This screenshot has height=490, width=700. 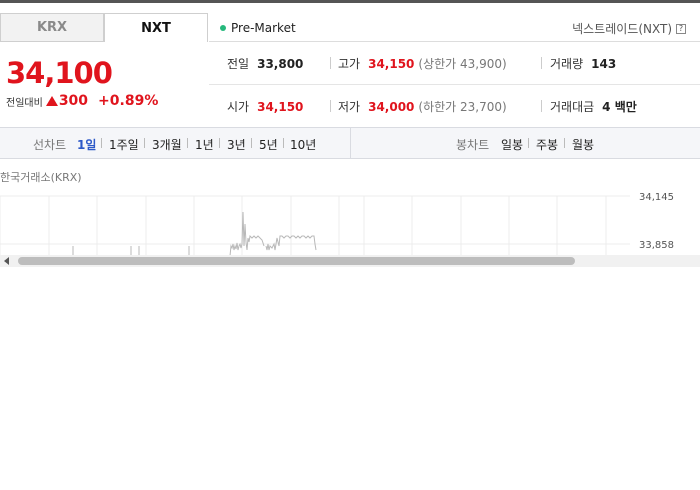 What do you see at coordinates (681, 28) in the screenshot?
I see `help-icon: ?` at bounding box center [681, 28].